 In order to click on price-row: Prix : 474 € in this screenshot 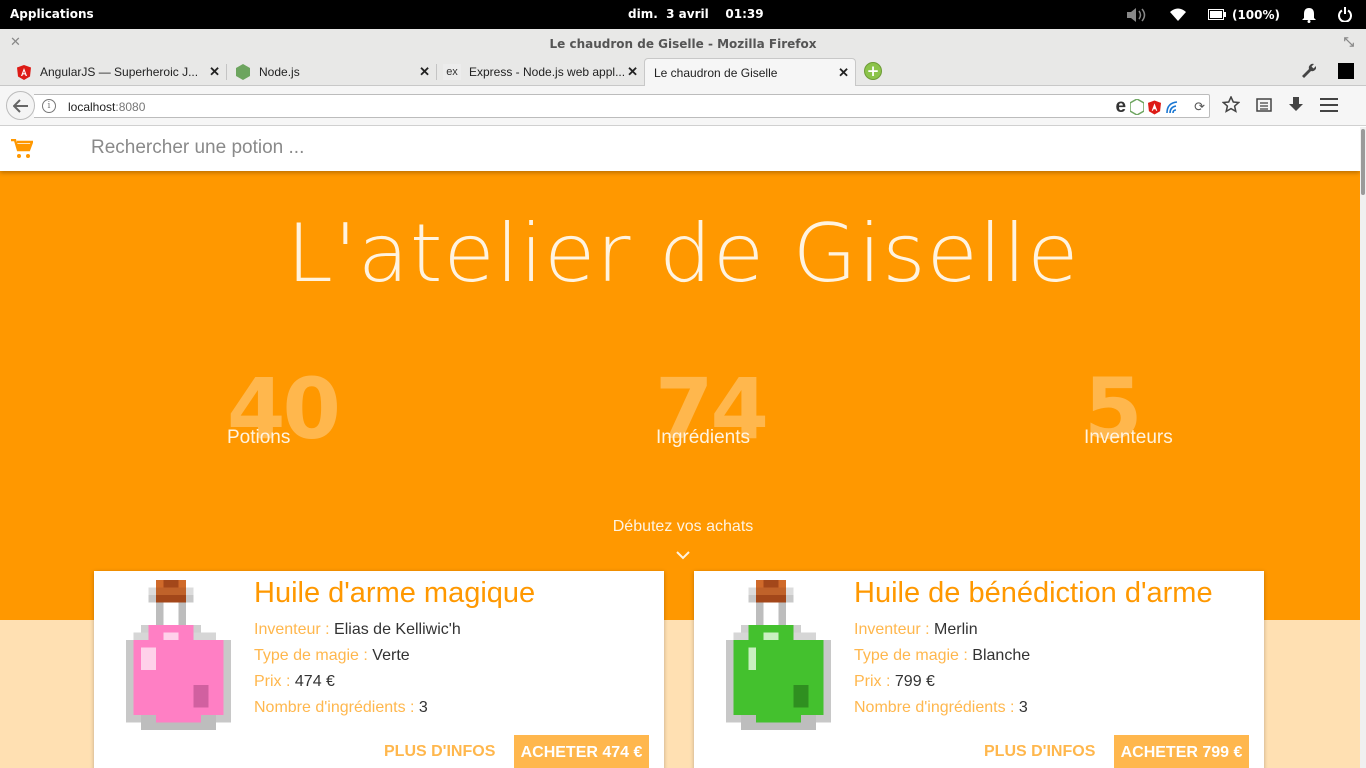, I will do `click(294, 682)`.